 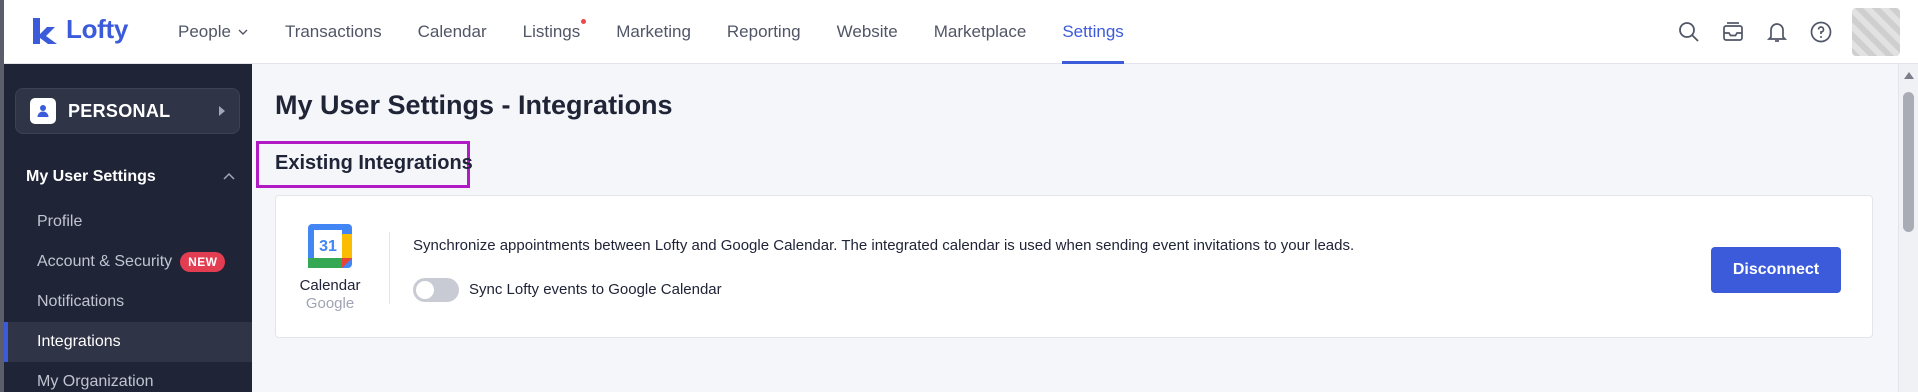 I want to click on nav-settings-label: Settings, so click(x=1093, y=31).